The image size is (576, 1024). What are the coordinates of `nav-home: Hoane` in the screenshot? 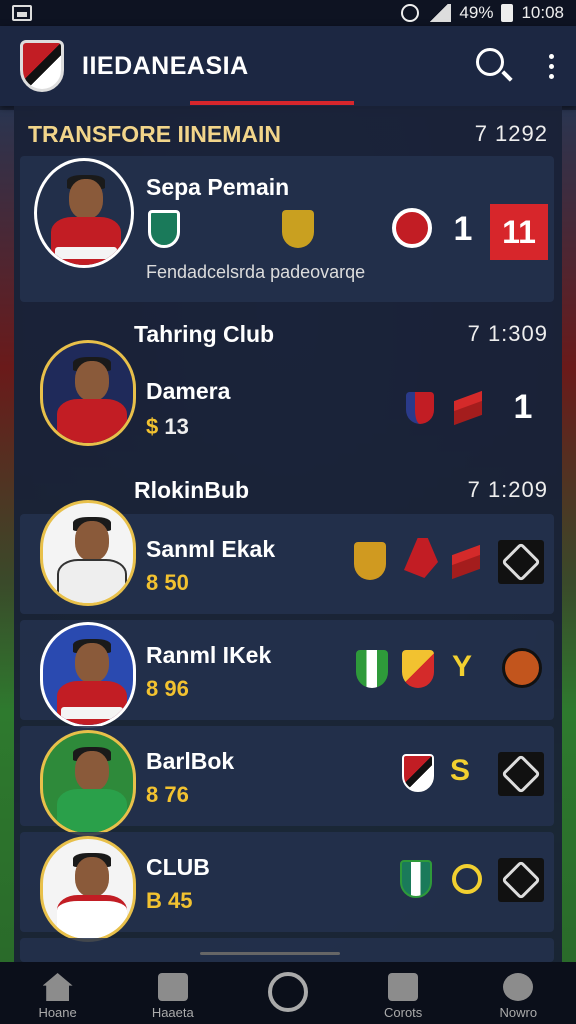 It's located at (58, 996).